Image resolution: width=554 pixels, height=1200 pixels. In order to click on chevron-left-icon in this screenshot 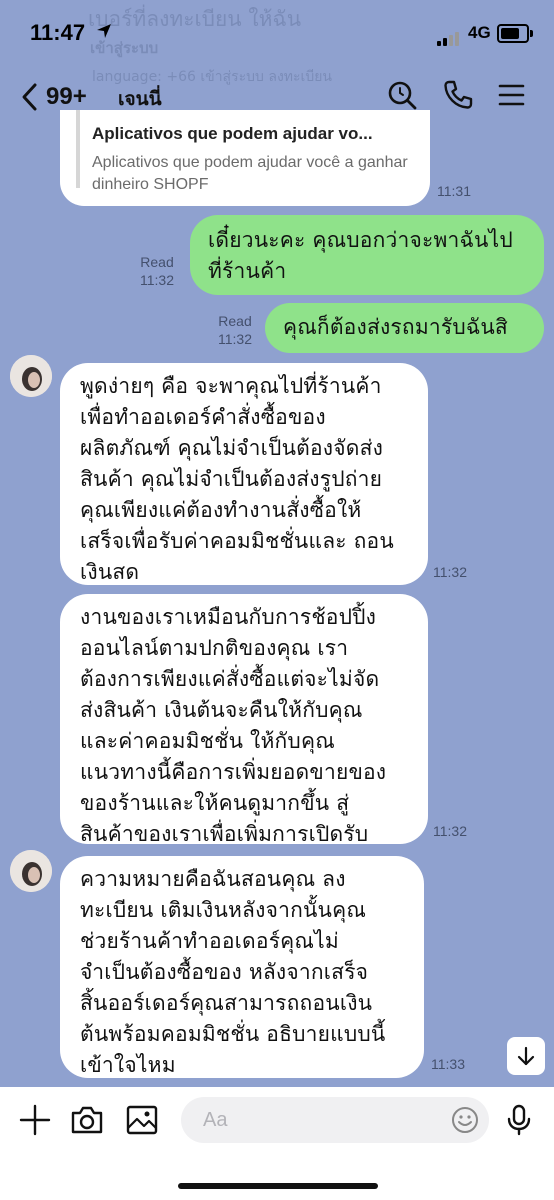, I will do `click(29, 97)`.